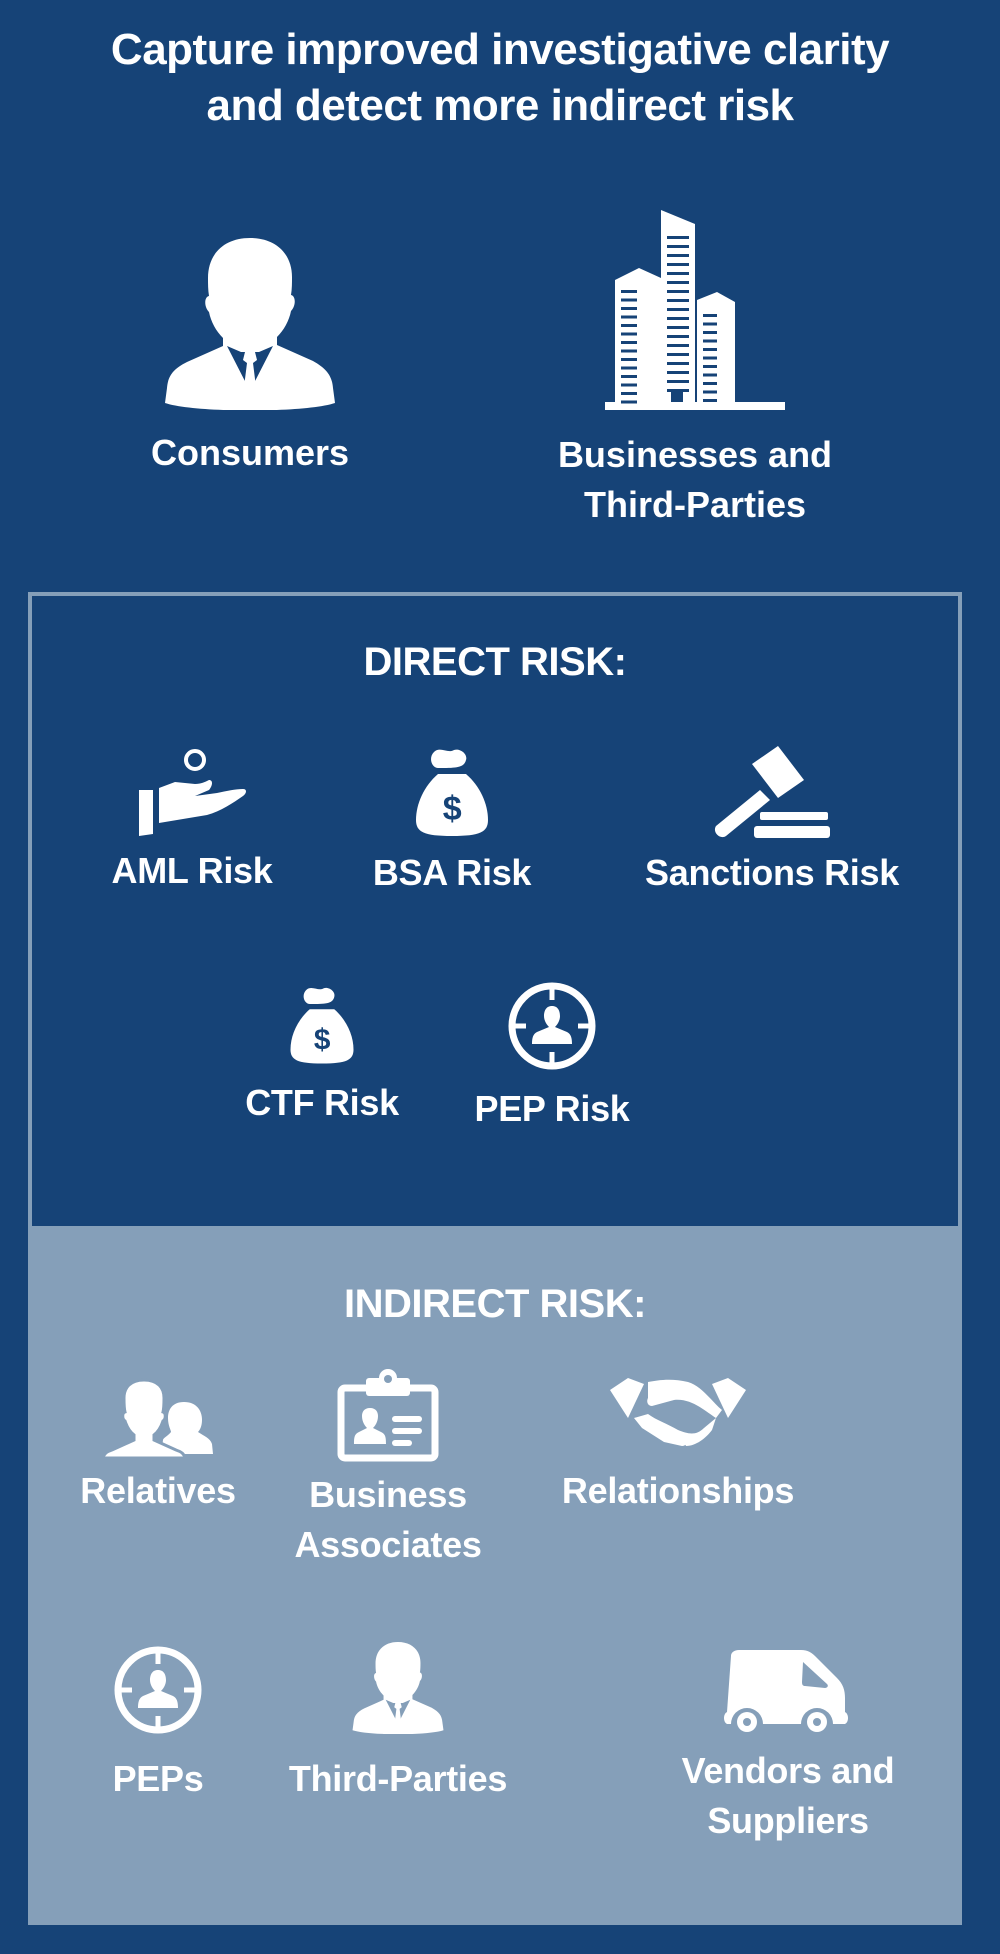 The width and height of the screenshot is (1000, 1954). What do you see at coordinates (500, 105) in the screenshot?
I see `title-line-2: and detect more indirect risk` at bounding box center [500, 105].